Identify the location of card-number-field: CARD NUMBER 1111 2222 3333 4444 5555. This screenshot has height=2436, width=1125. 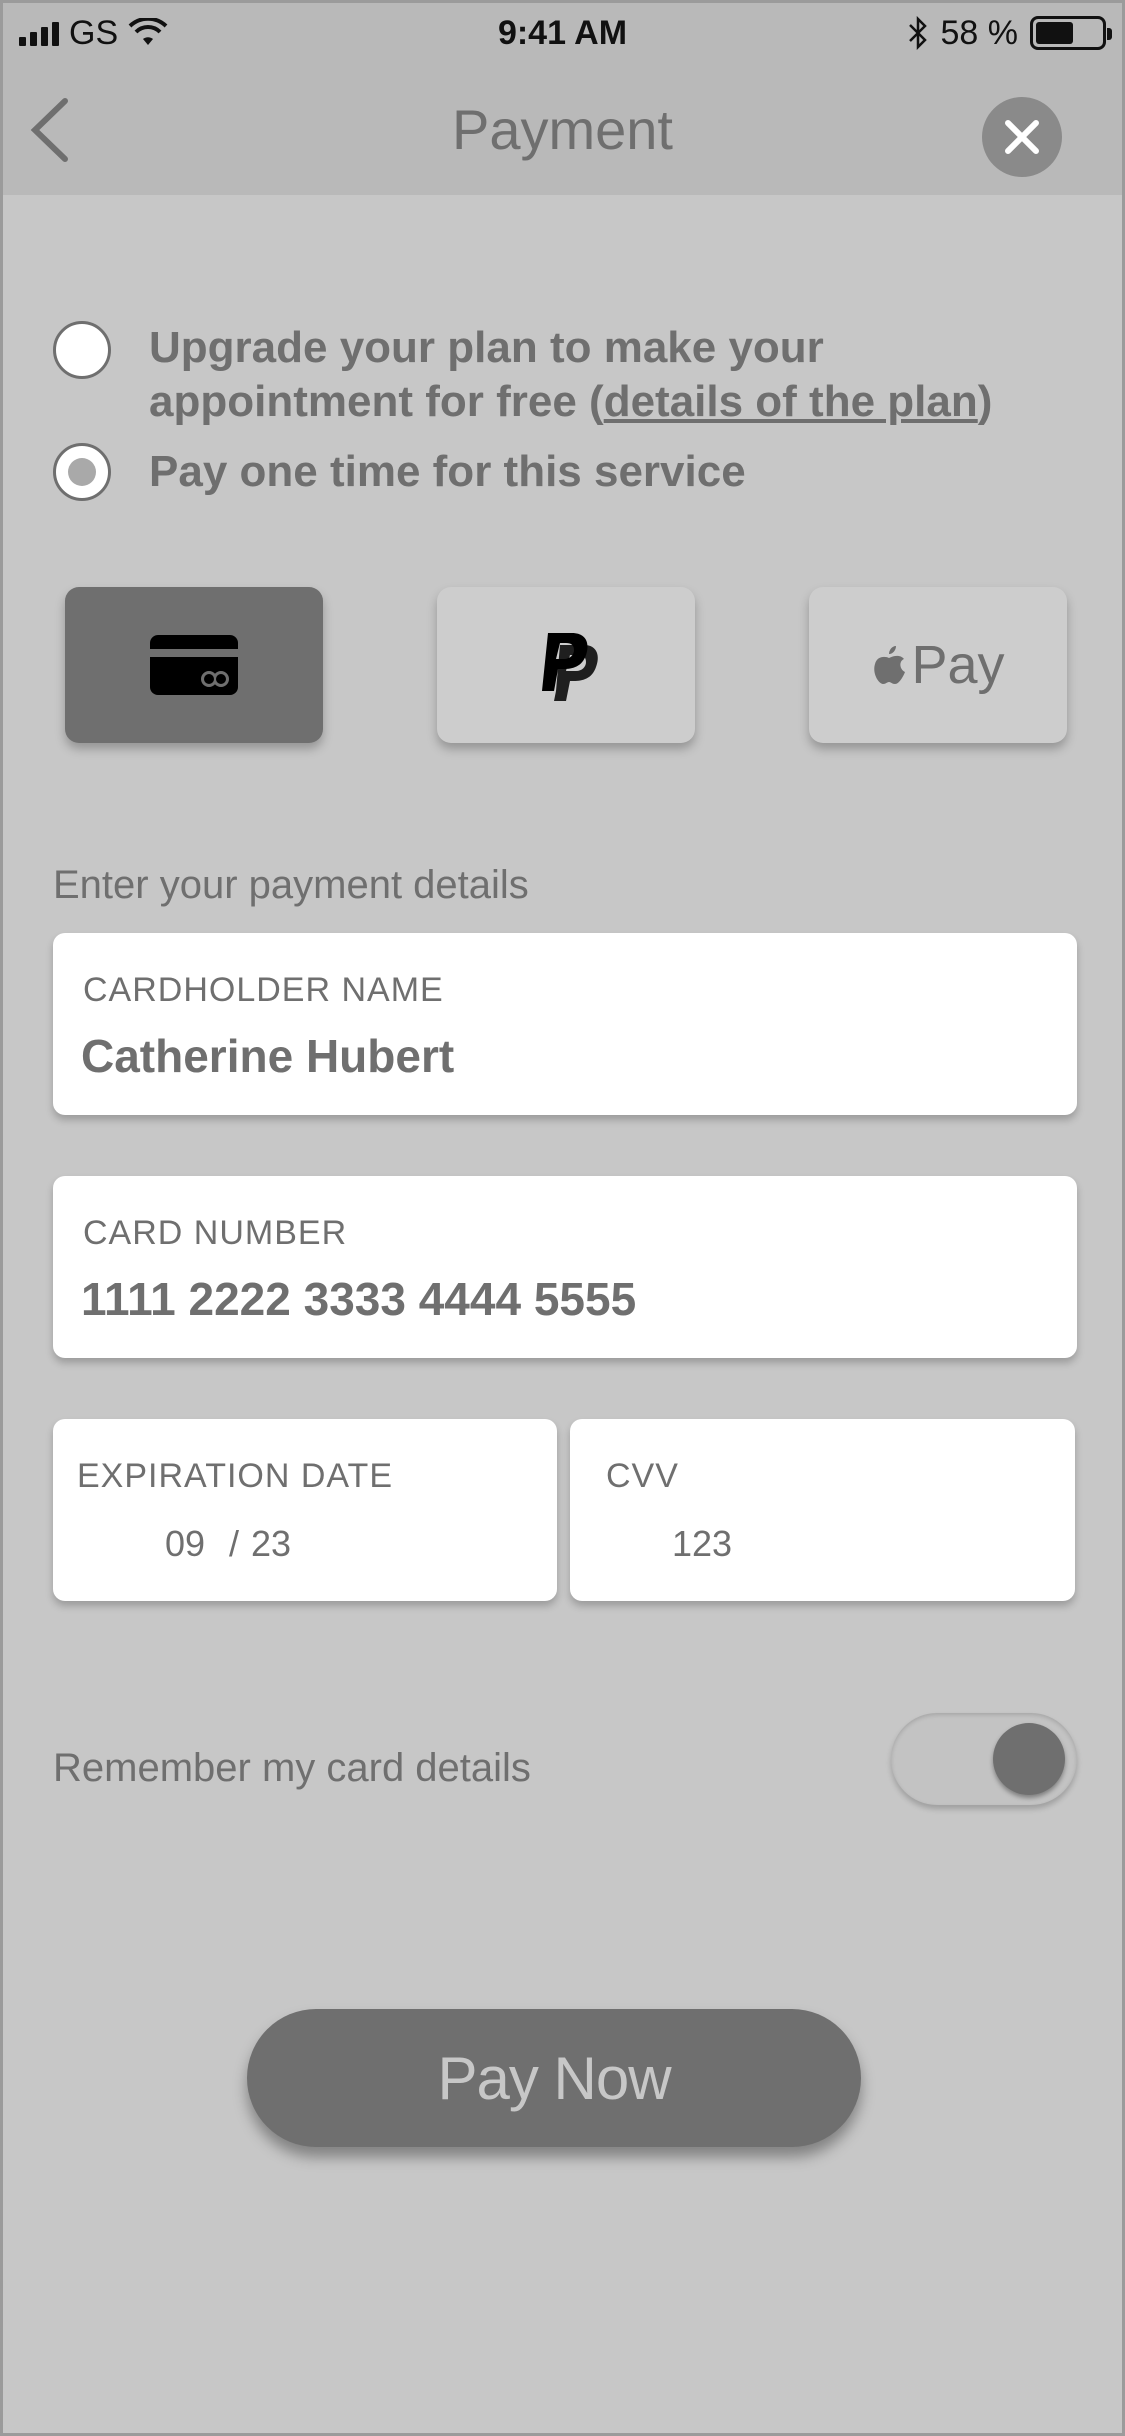
(565, 1267).